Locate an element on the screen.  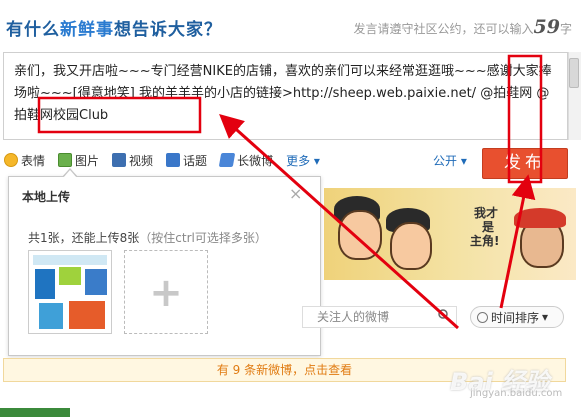
annotation-arrow is located at coordinates (517, 241).